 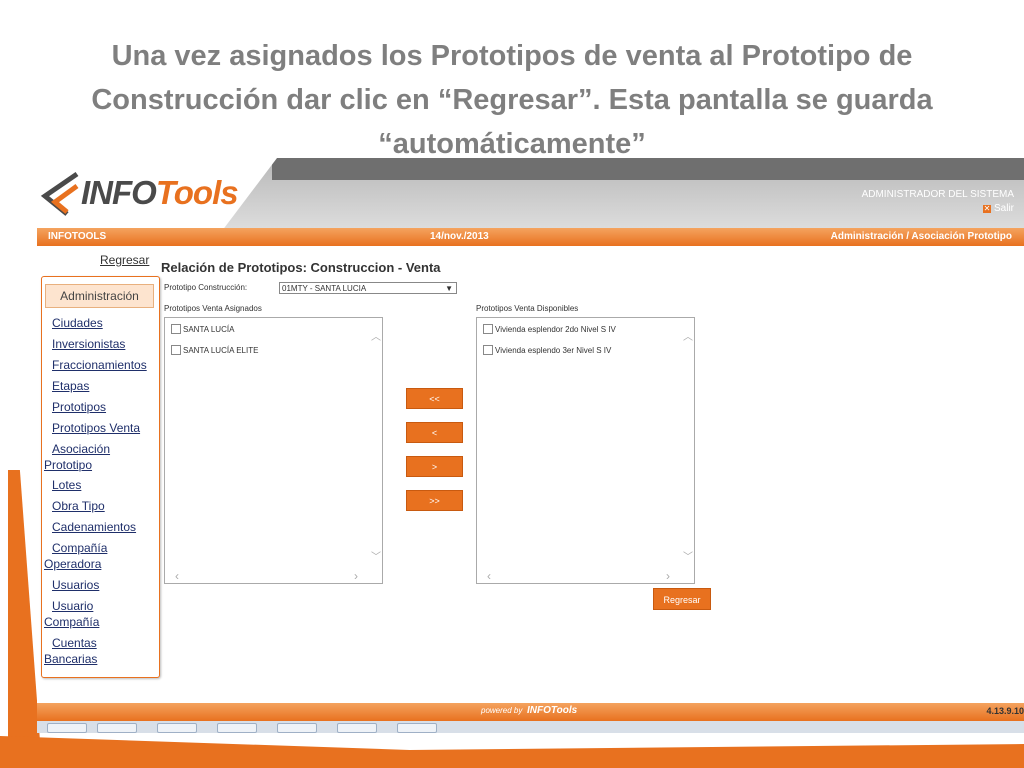 I want to click on sidebar-item: Ciudades, so click(x=100, y=323).